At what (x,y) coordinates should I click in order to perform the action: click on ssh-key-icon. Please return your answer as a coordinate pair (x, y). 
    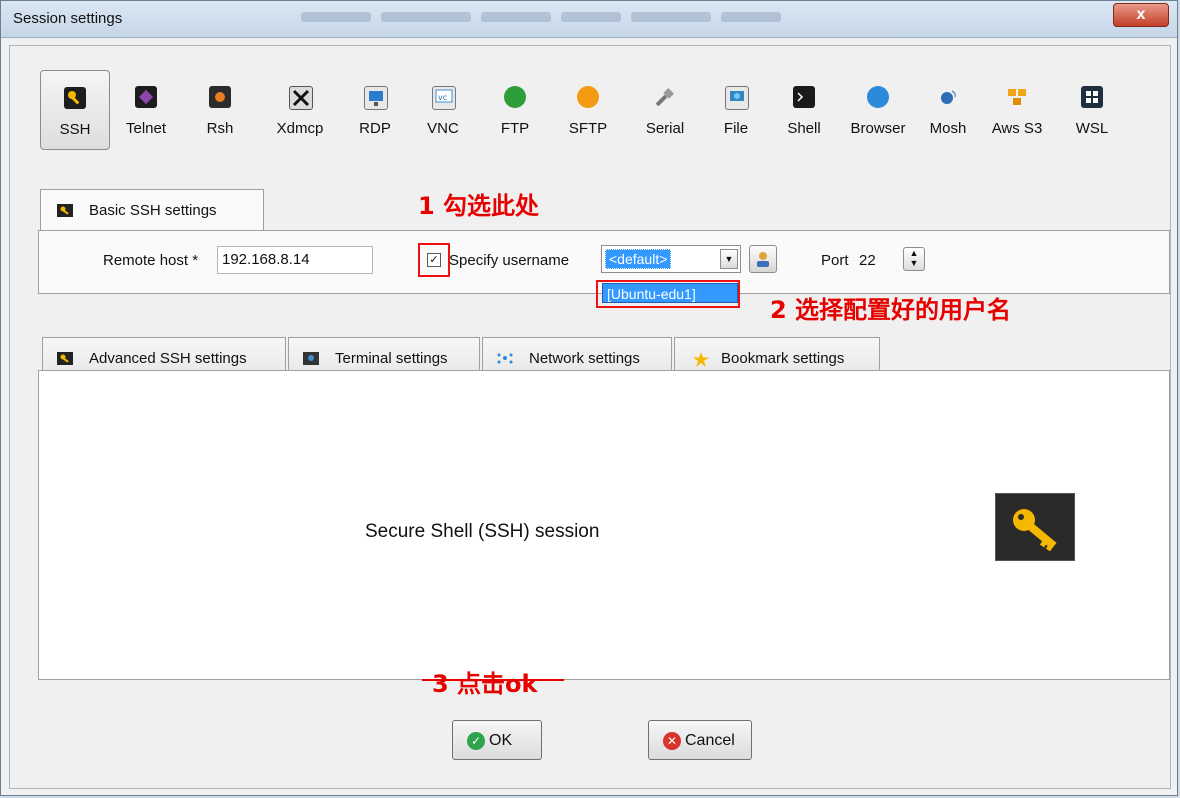
    Looking at the image, I should click on (75, 98).